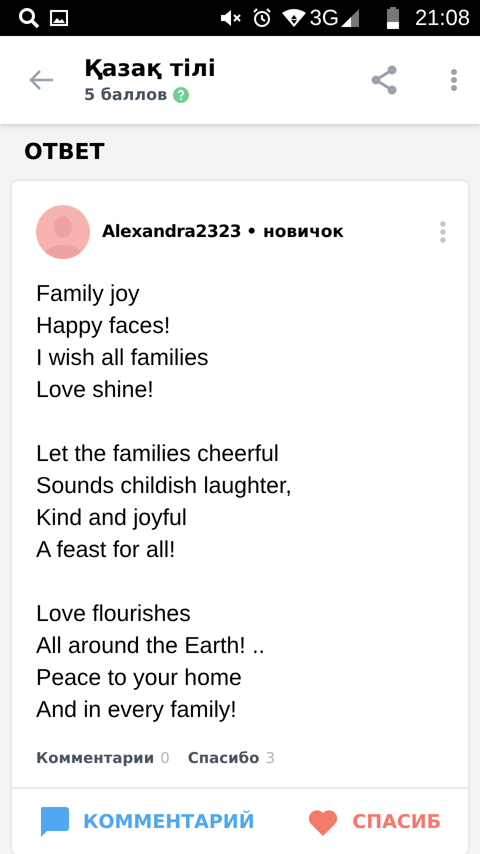 This screenshot has height=854, width=480. I want to click on poem-line: Love flourishes, so click(114, 613).